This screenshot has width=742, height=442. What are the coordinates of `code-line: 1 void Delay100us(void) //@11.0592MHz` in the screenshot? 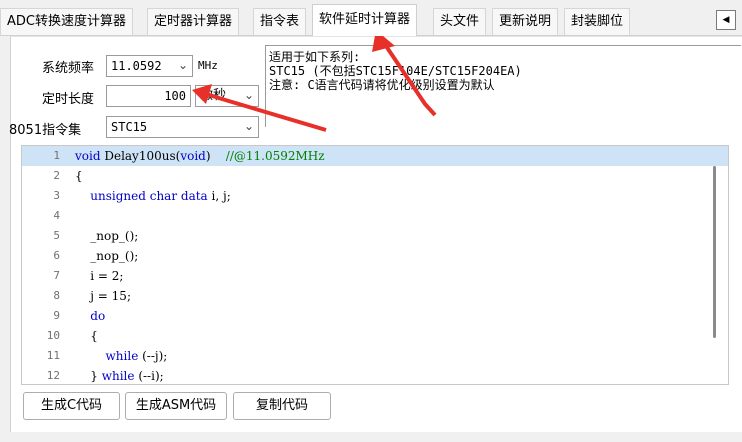 It's located at (375, 156).